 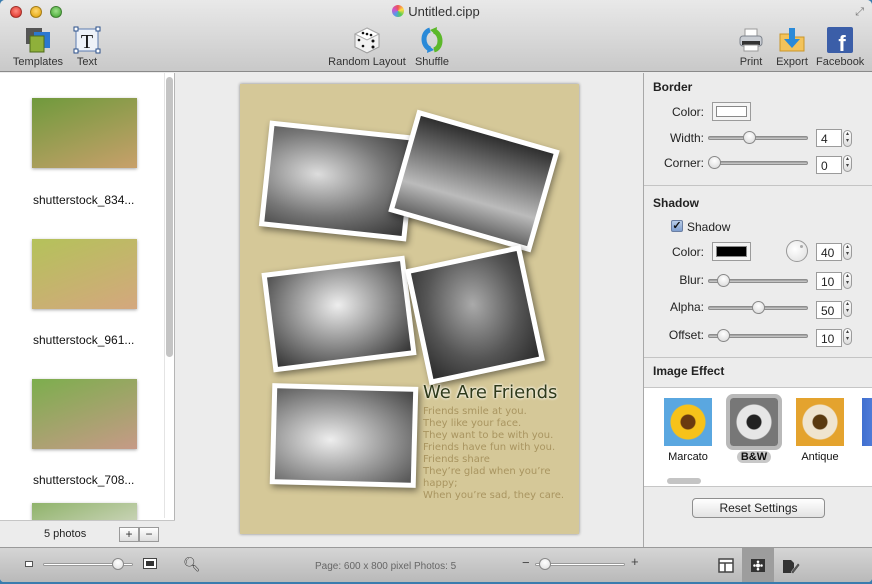 What do you see at coordinates (456, 459) in the screenshot?
I see `poem-line: Friends share` at bounding box center [456, 459].